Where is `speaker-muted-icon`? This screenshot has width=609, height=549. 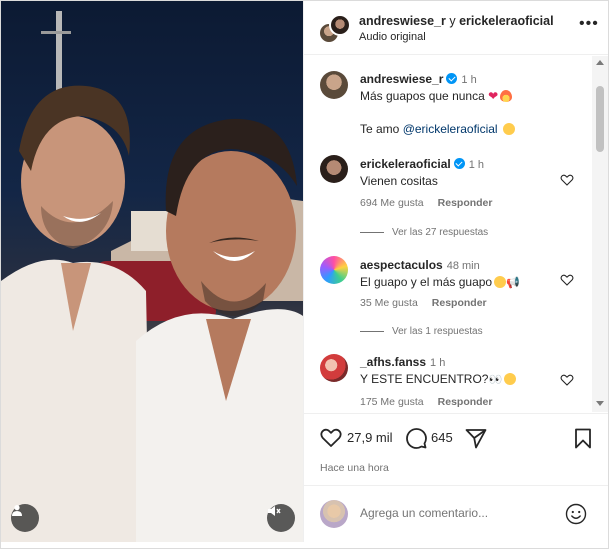
speaker-muted-icon is located at coordinates (274, 511).